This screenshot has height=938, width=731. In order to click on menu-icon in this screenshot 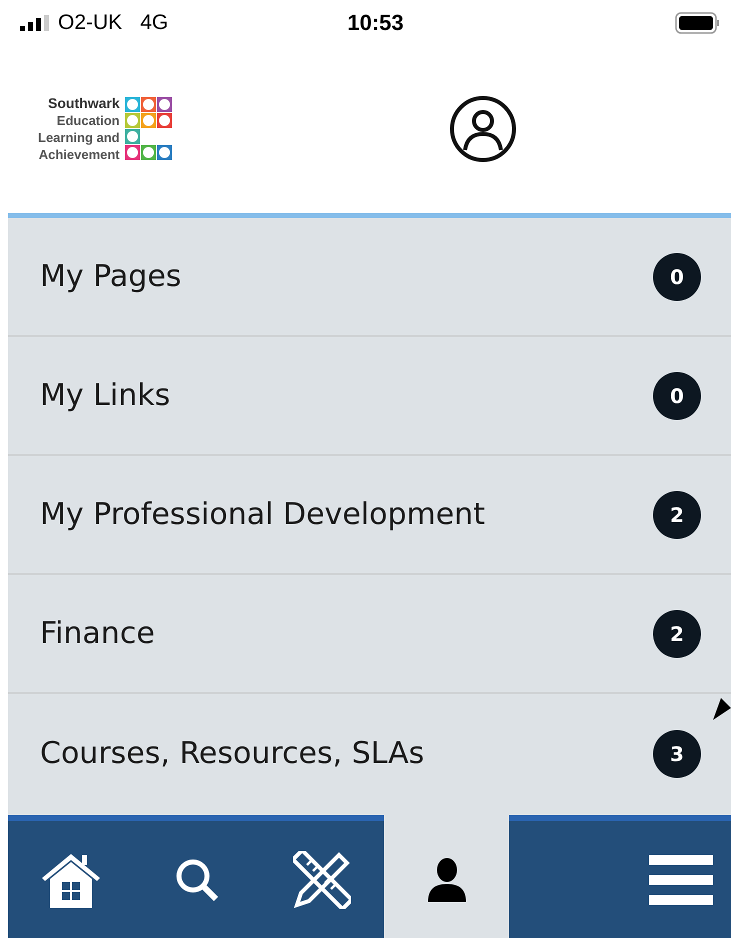, I will do `click(681, 879)`.